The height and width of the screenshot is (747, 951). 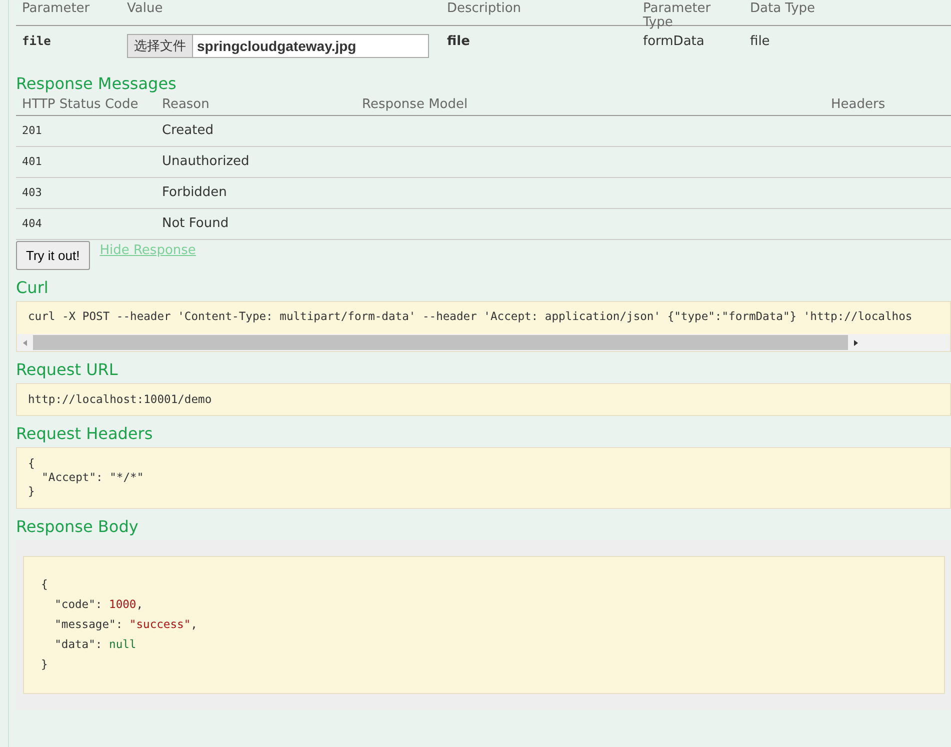 What do you see at coordinates (86, 131) in the screenshot?
I see `status-code: 201` at bounding box center [86, 131].